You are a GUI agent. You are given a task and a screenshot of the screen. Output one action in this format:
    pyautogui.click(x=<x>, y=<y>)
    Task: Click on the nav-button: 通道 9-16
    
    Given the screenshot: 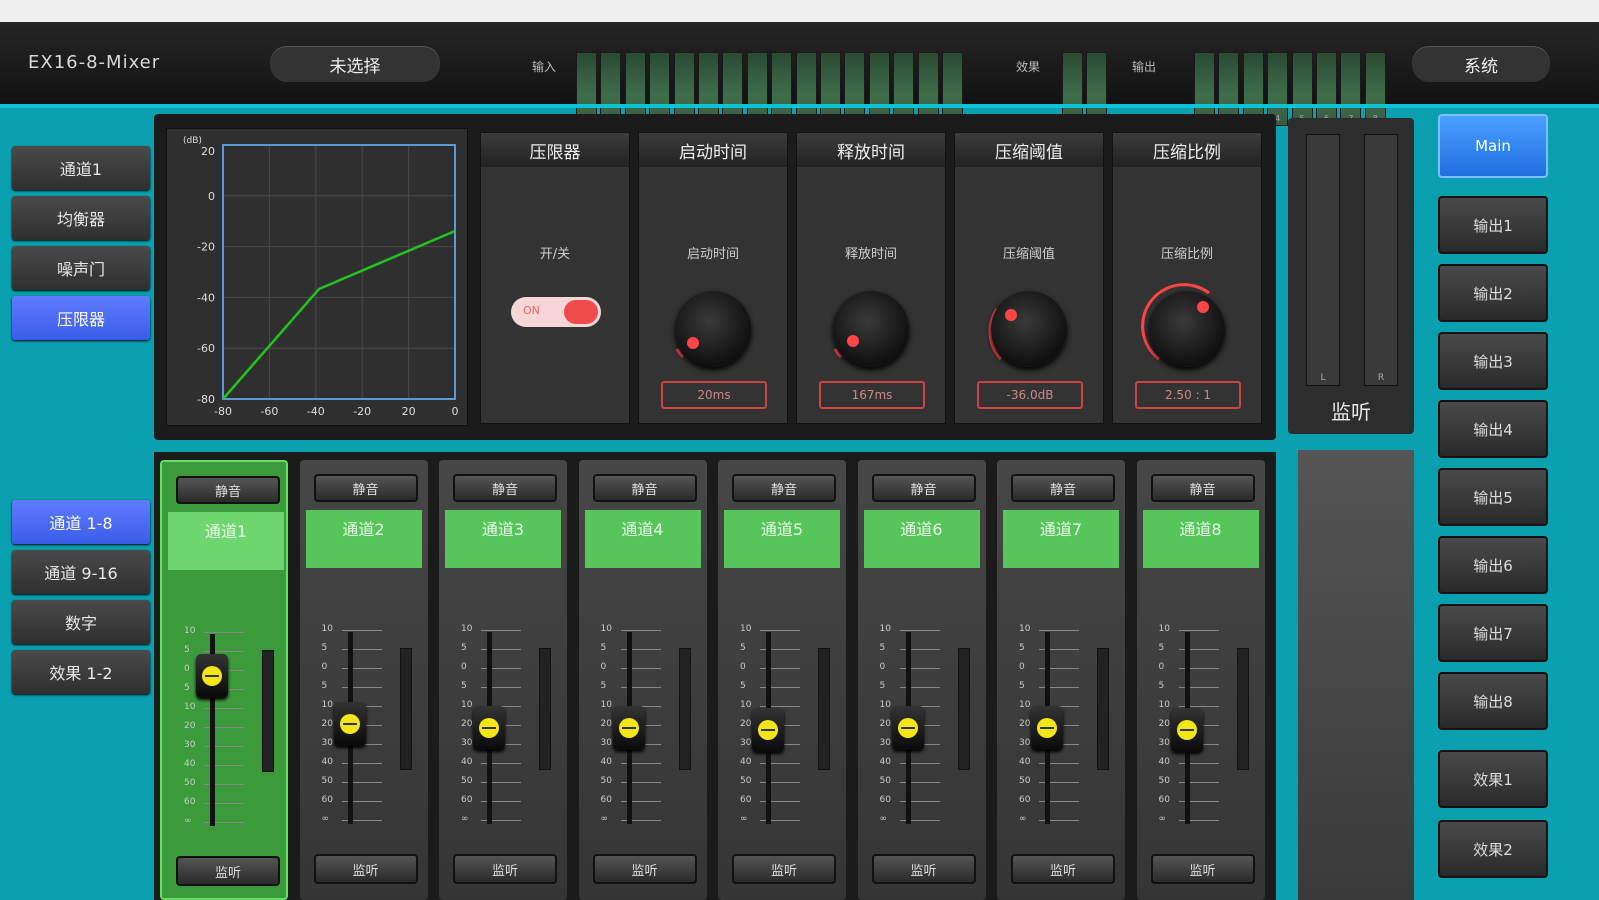 What is the action you would take?
    pyautogui.click(x=81, y=572)
    